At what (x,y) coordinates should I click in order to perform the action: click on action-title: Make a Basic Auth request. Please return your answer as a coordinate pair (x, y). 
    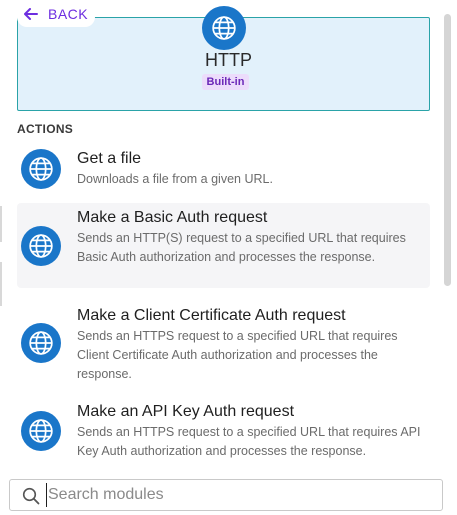
    Looking at the image, I should click on (172, 217).